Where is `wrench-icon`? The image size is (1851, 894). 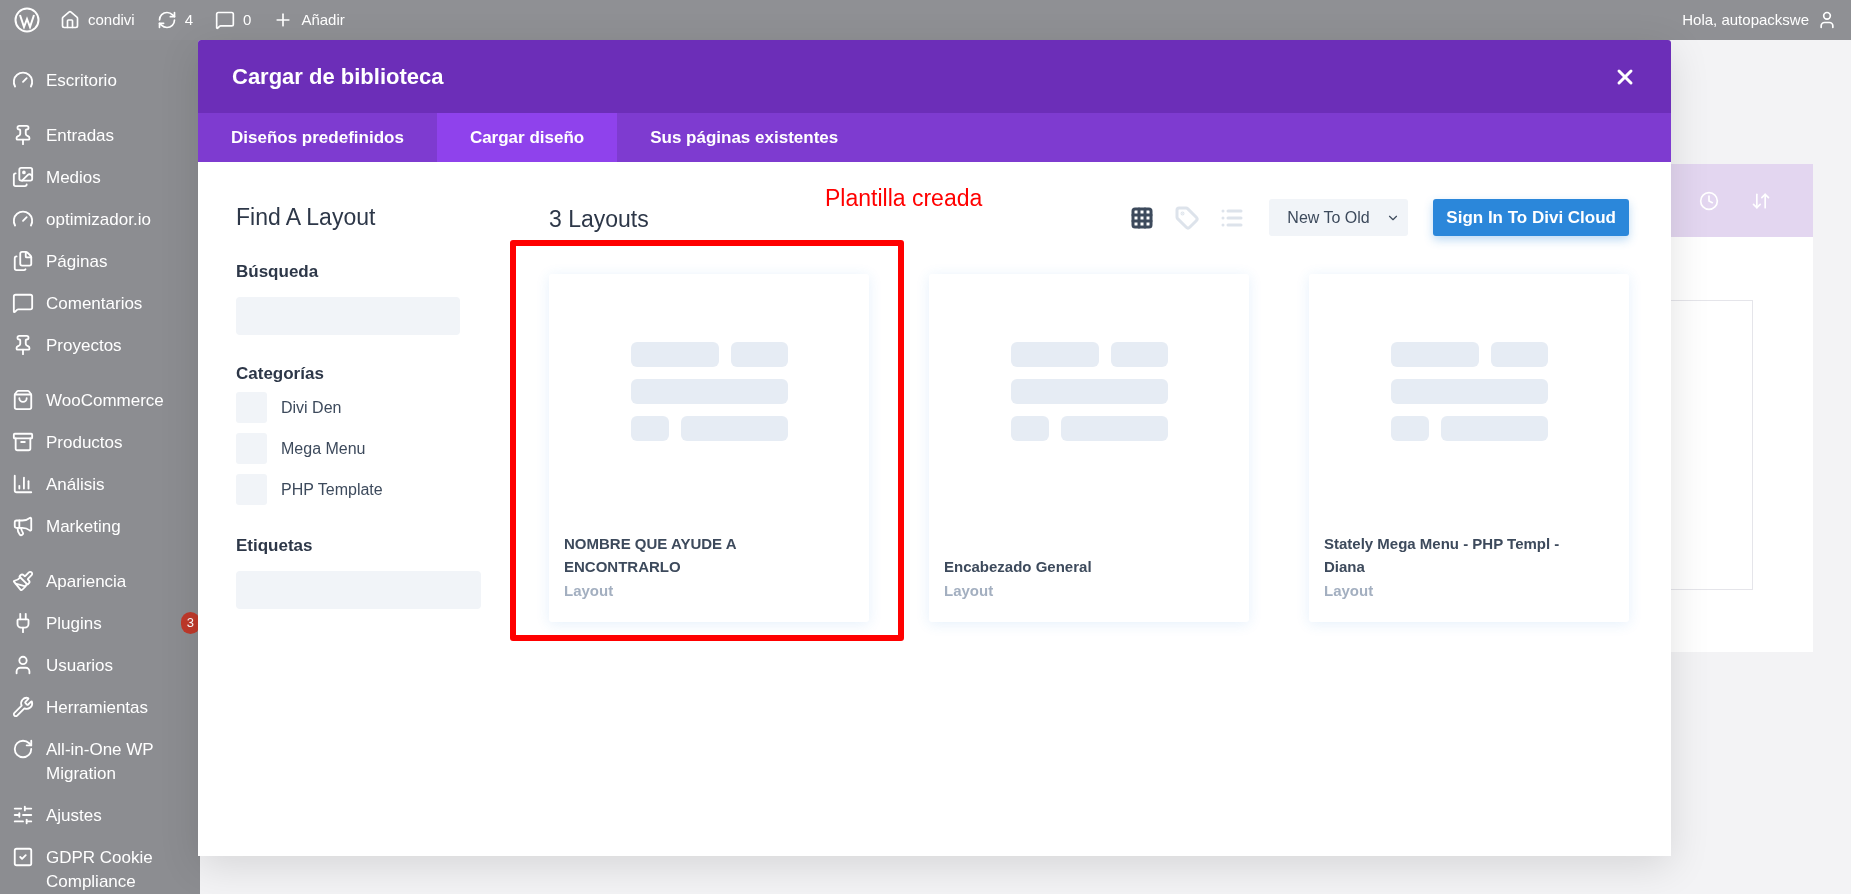
wrench-icon is located at coordinates (23, 707).